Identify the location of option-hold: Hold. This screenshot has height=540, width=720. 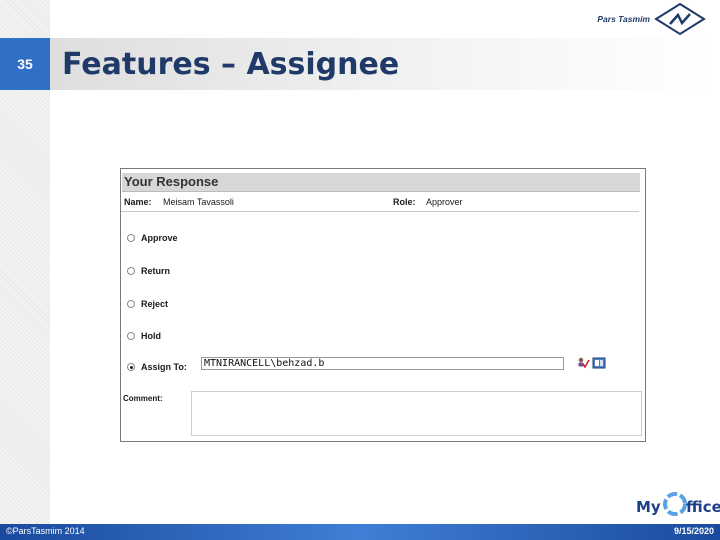
(144, 336).